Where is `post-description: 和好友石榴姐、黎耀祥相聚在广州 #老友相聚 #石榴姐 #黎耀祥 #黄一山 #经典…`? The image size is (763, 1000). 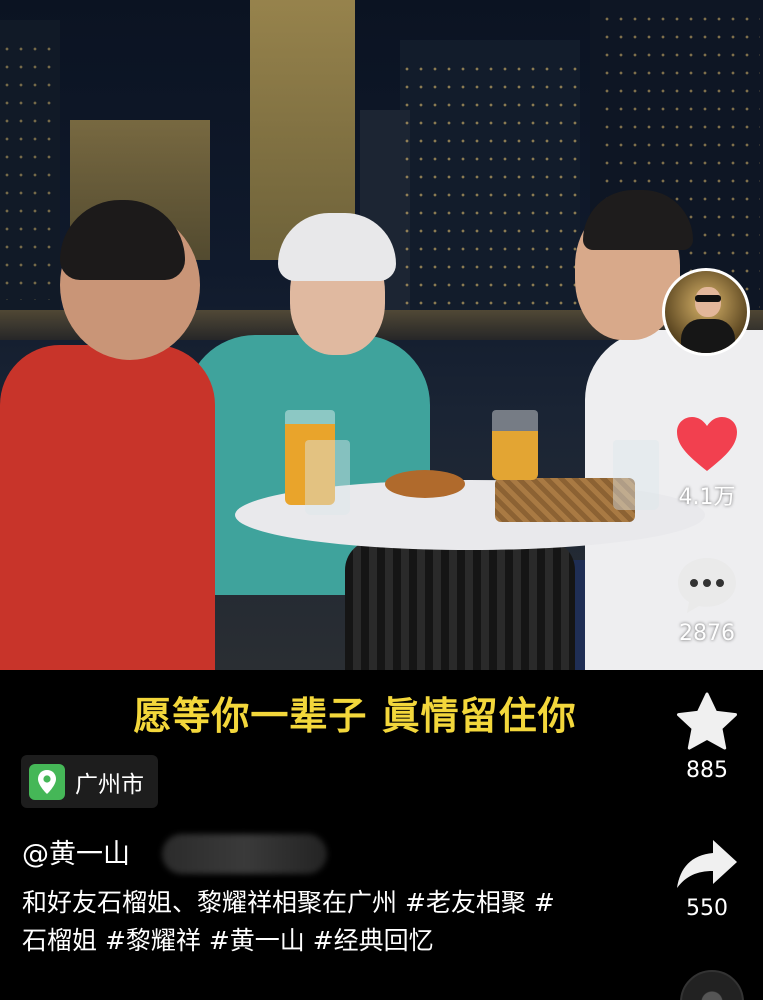 post-description: 和好友石榴姐、黎耀祥相聚在广州 #老友相聚 #石榴姐 #黎耀祥 #黄一山 #经典… is located at coordinates (288, 921).